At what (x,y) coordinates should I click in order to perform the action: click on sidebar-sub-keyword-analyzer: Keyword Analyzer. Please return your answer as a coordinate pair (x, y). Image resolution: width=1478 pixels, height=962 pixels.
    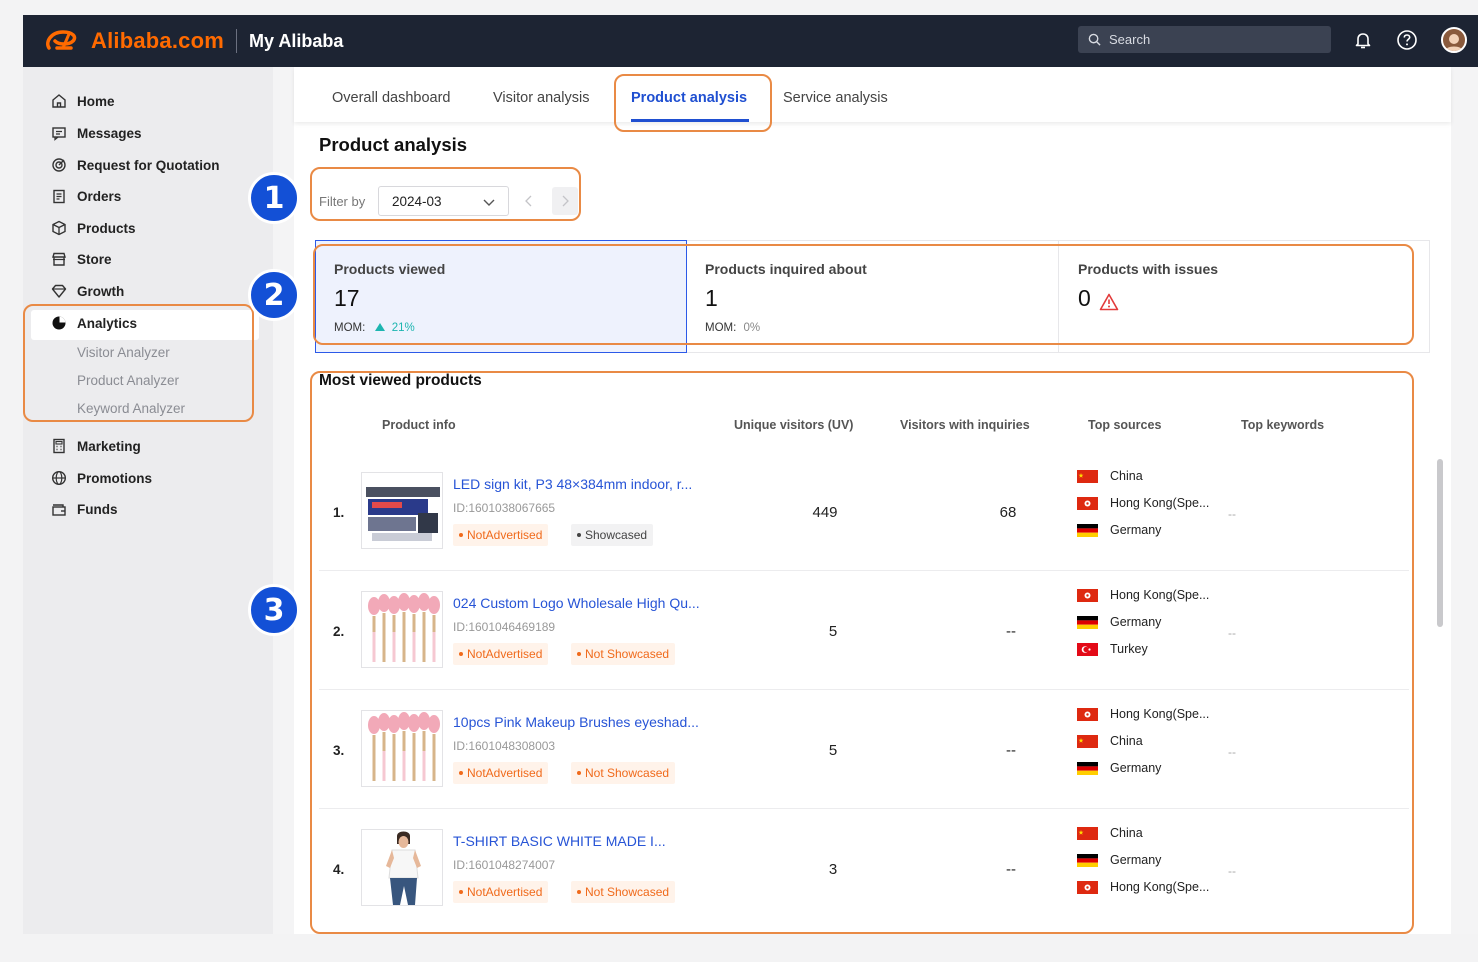
    Looking at the image, I should click on (131, 408).